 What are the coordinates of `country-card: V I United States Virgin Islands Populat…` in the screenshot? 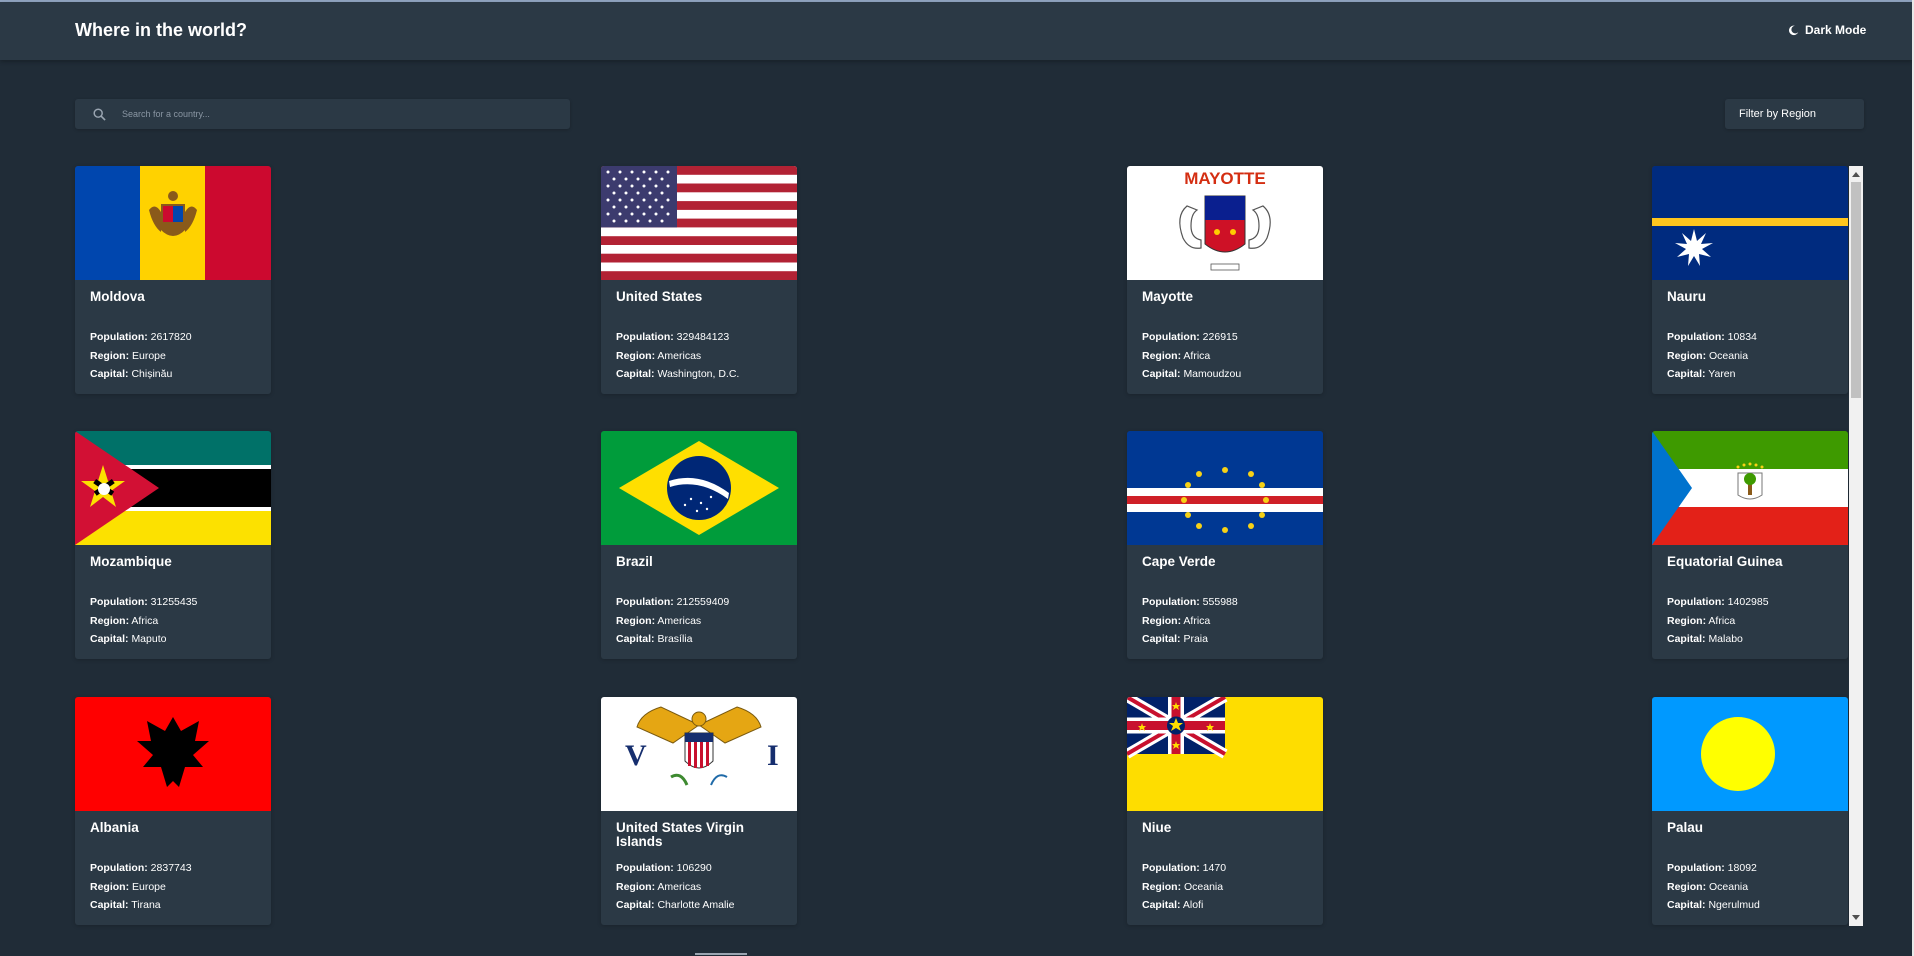 It's located at (699, 811).